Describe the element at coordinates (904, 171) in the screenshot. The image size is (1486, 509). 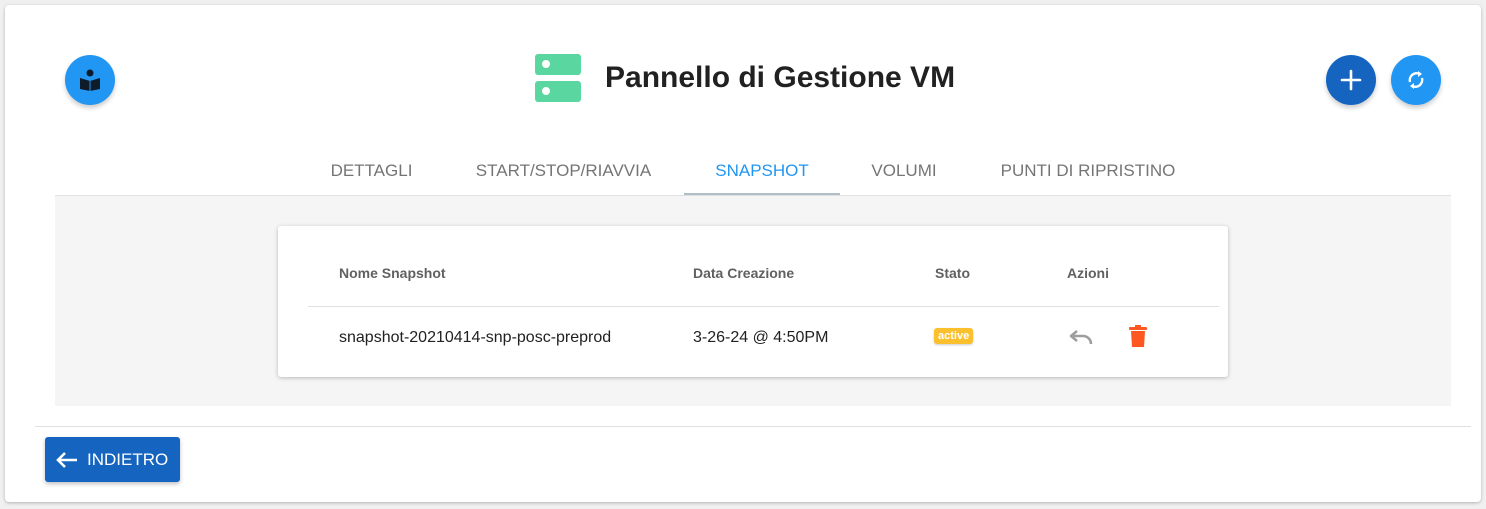
I see `tab-volumi: VOLUMI` at that location.